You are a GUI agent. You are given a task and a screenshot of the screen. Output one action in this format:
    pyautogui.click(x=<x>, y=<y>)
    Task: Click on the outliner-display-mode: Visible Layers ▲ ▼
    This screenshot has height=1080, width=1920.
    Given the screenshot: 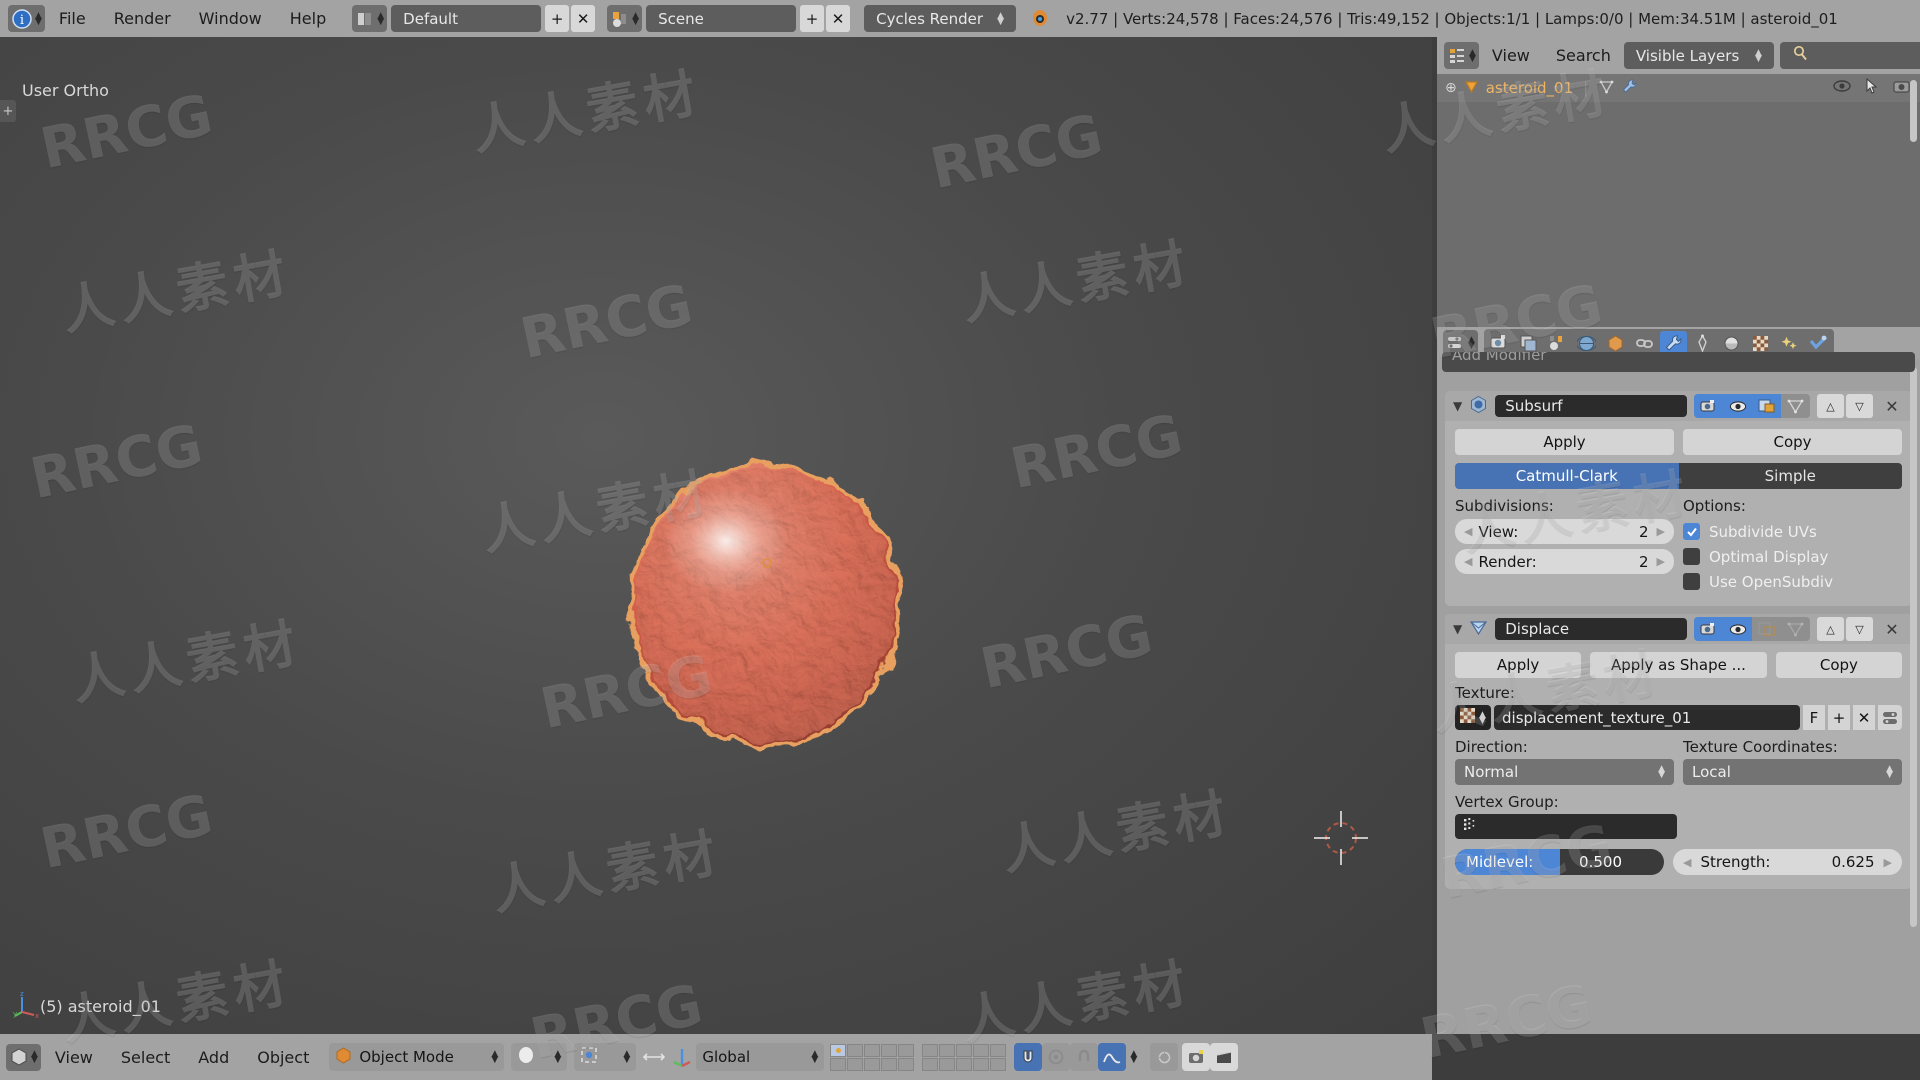 What is the action you would take?
    pyautogui.click(x=1698, y=55)
    